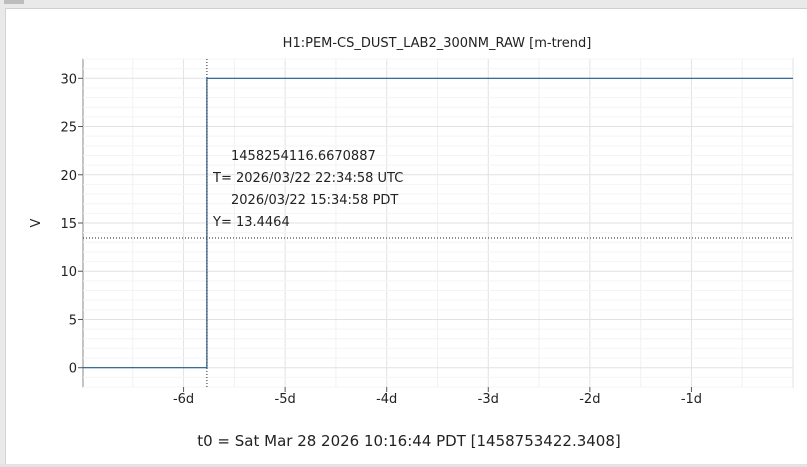  I want to click on x-tick-label: -5d, so click(285, 399).